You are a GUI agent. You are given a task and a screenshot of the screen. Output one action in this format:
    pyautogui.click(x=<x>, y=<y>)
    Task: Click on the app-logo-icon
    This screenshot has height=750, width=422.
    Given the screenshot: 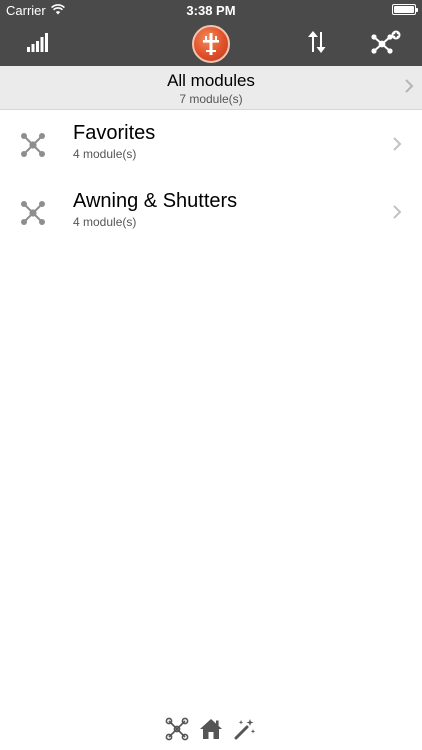 What is the action you would take?
    pyautogui.click(x=211, y=44)
    